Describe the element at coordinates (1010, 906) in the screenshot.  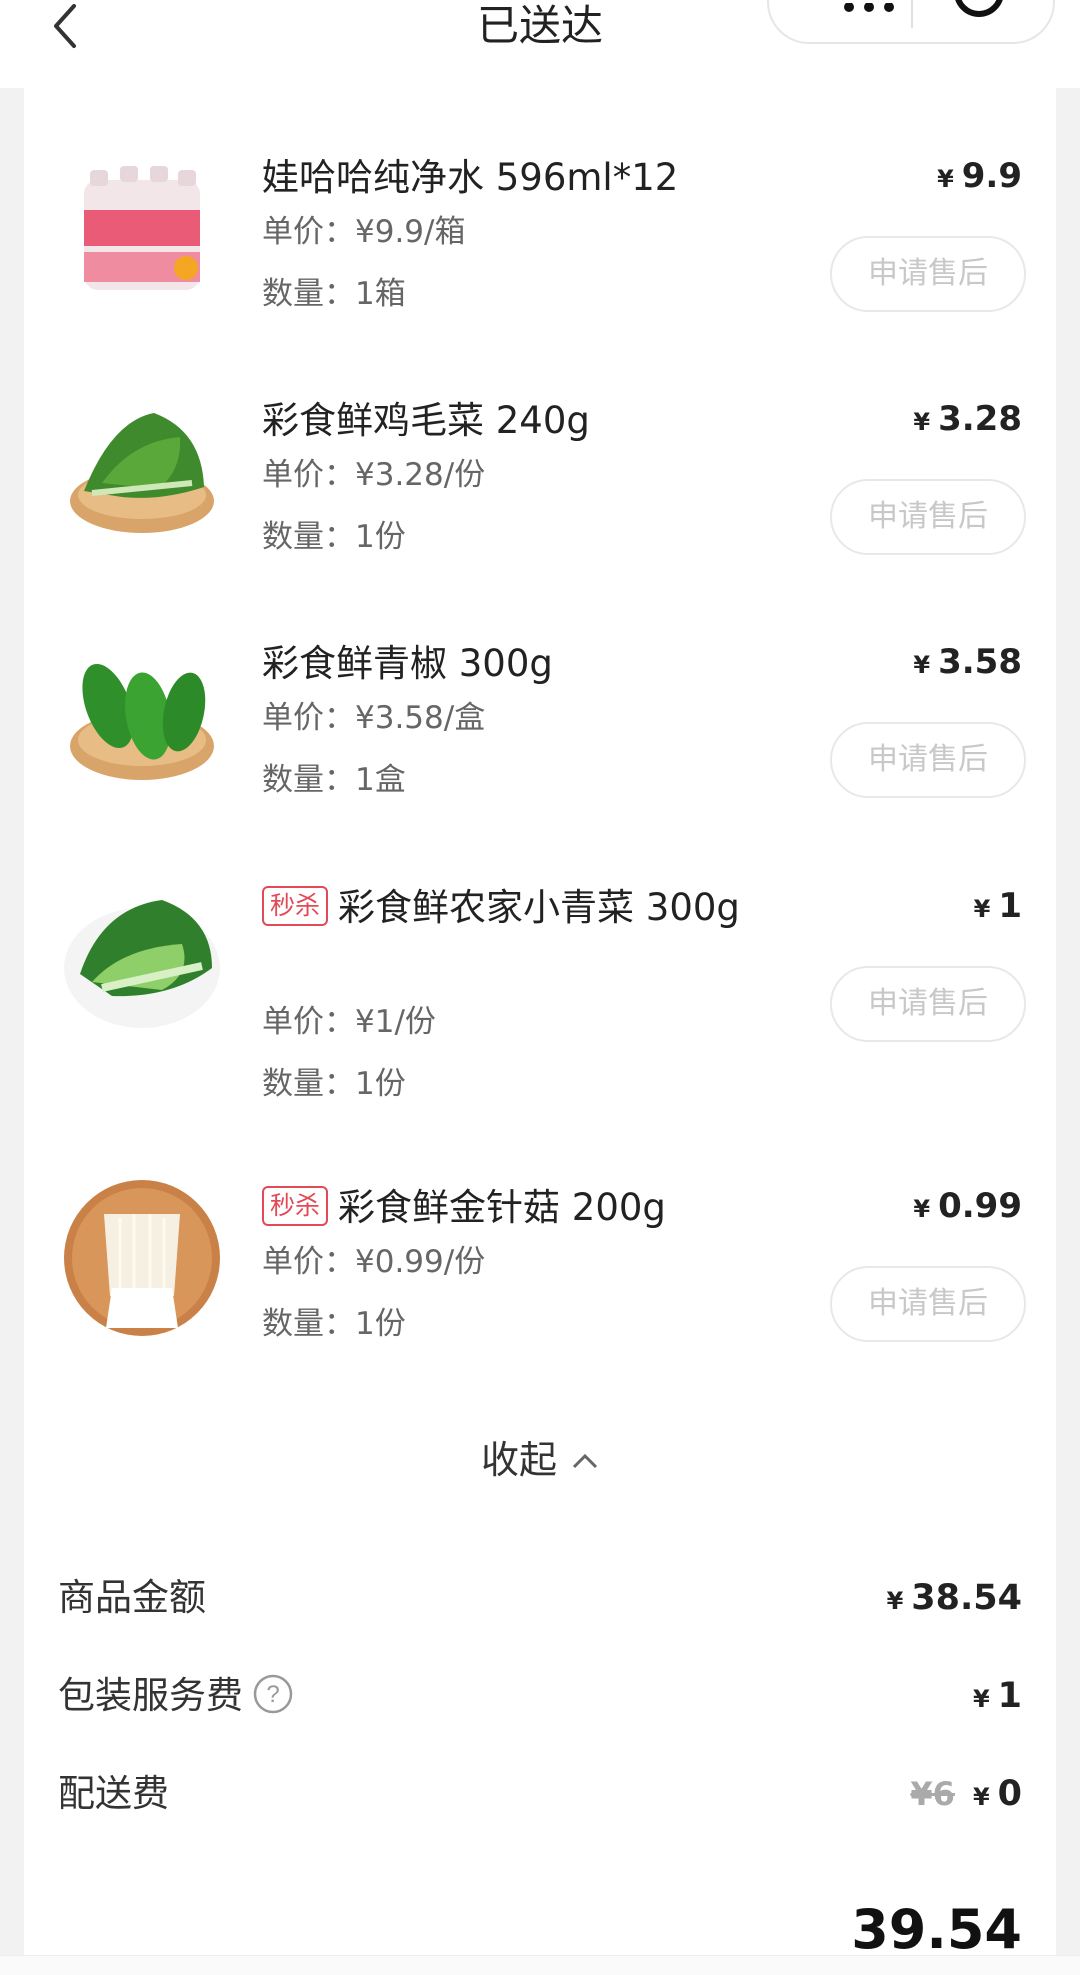
I see `item-price-value: 1` at that location.